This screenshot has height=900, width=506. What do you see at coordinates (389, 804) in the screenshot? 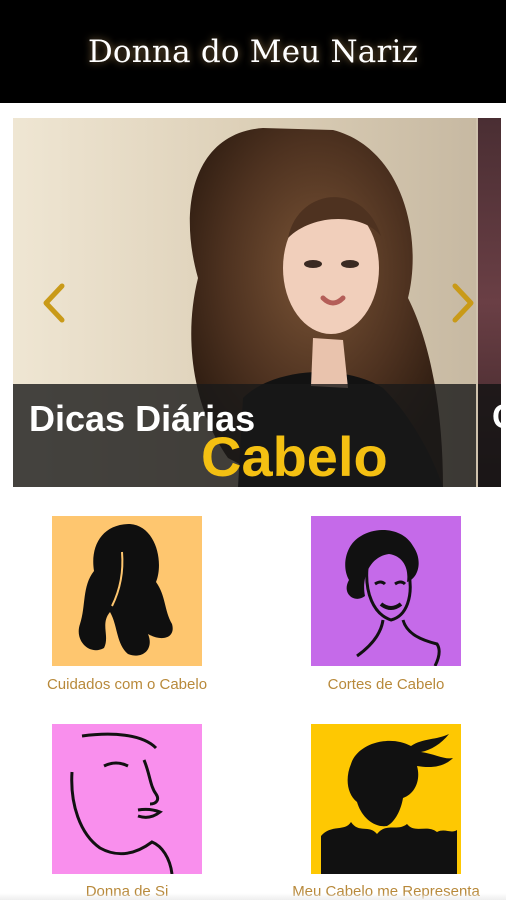
I see `wind-hair-silhouette-icon` at bounding box center [389, 804].